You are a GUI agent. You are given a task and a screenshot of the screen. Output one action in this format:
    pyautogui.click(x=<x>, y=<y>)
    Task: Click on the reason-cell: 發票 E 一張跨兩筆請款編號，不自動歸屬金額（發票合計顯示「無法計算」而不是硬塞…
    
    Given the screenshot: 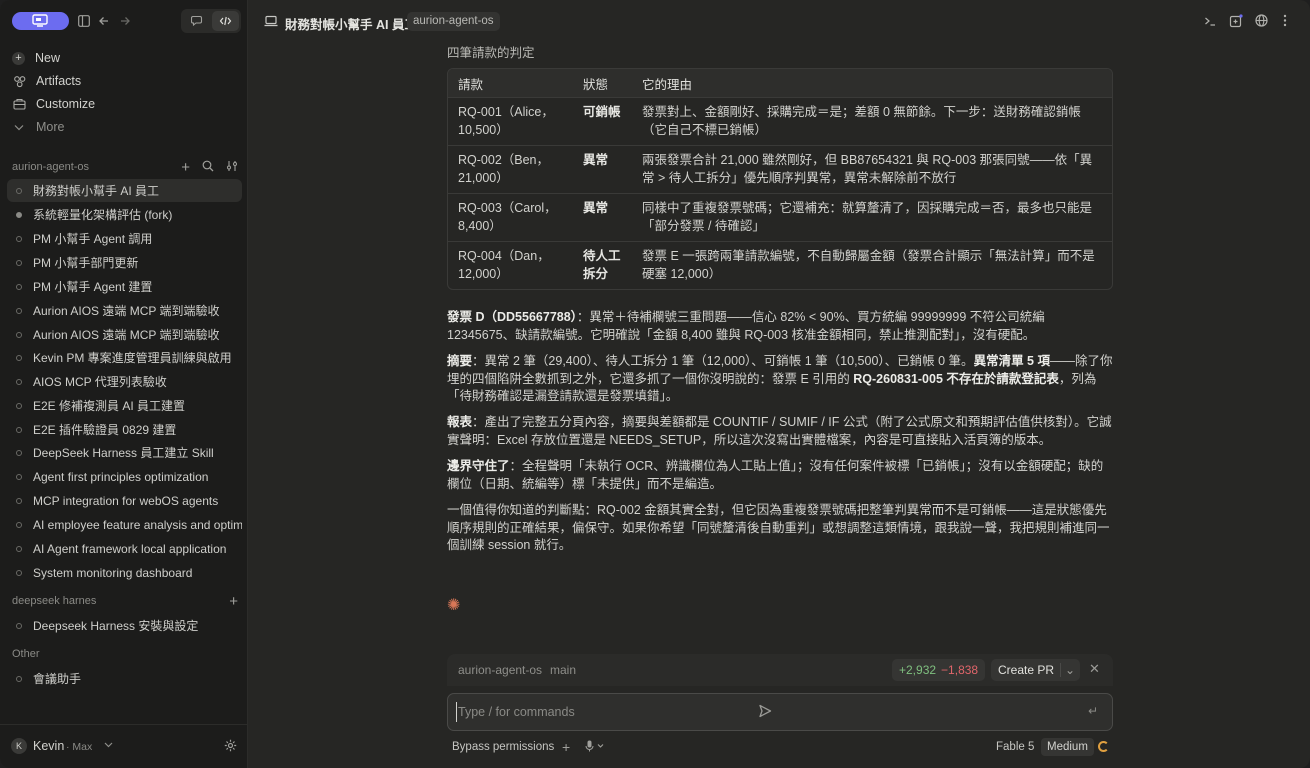 What is the action you would take?
    pyautogui.click(x=868, y=265)
    